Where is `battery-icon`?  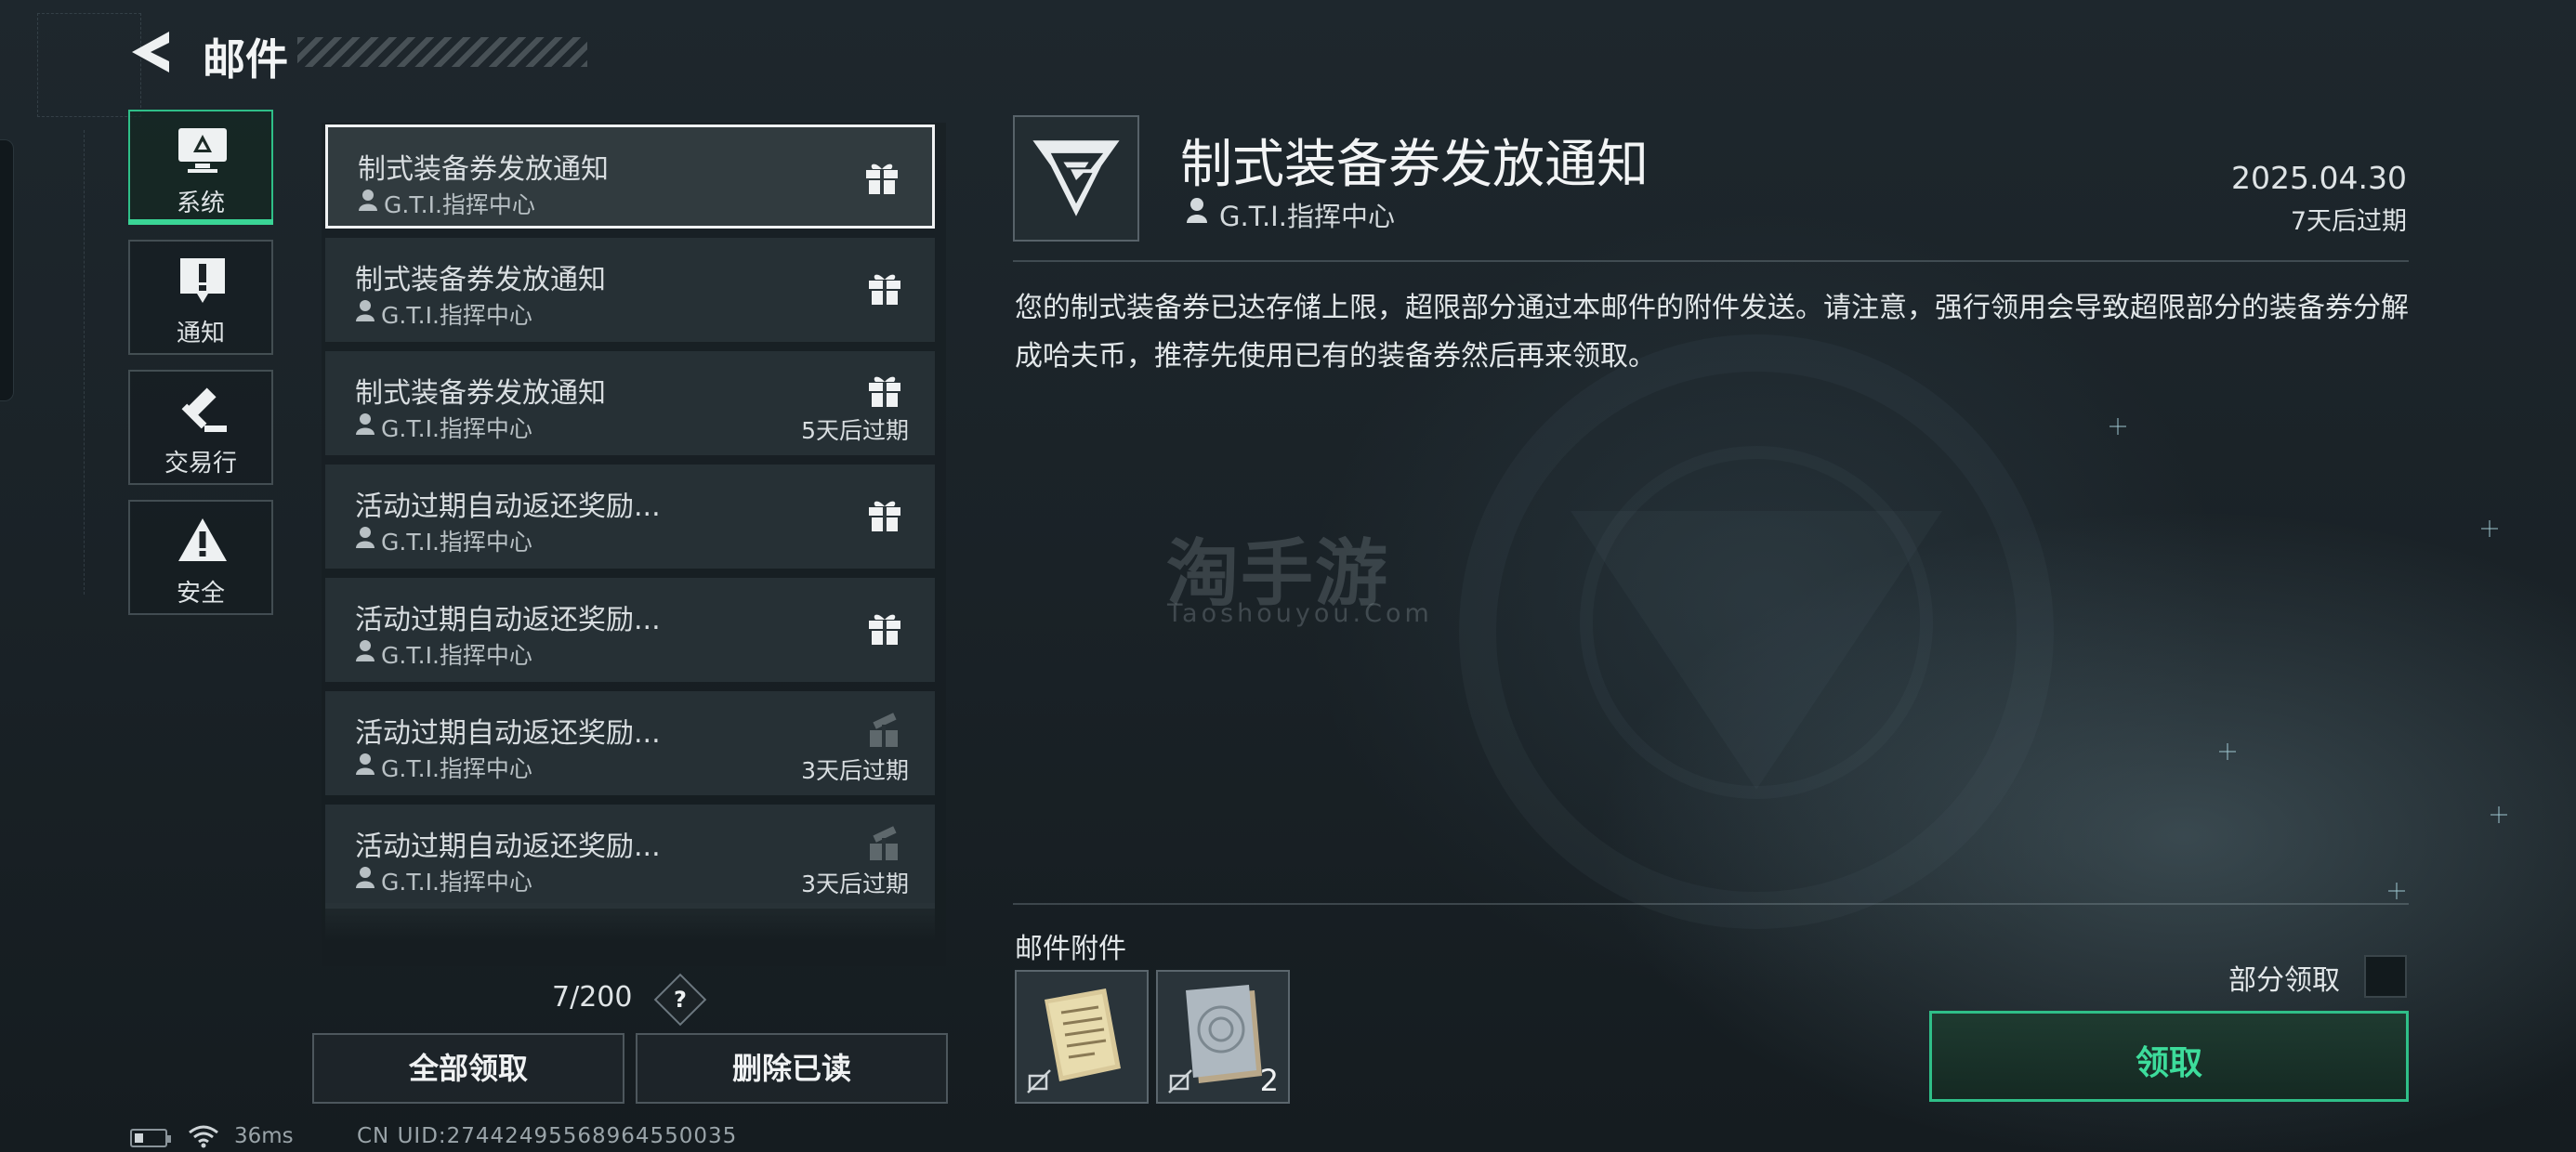 battery-icon is located at coordinates (150, 1138).